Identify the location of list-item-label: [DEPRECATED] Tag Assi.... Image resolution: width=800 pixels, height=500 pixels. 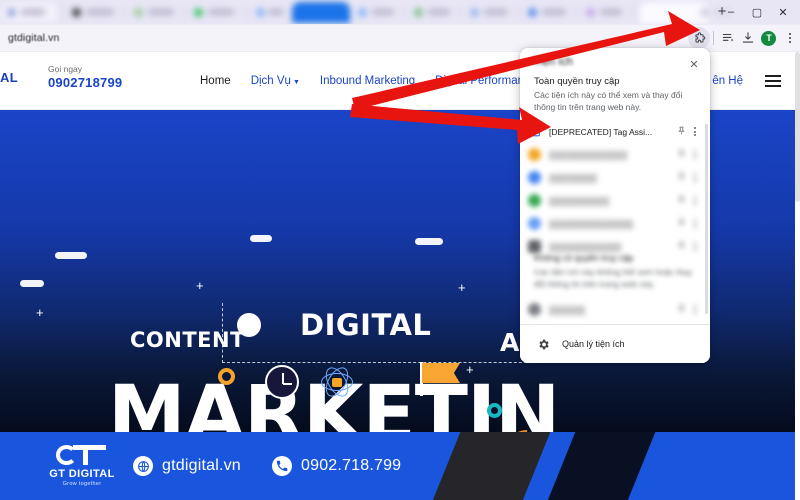
(601, 131).